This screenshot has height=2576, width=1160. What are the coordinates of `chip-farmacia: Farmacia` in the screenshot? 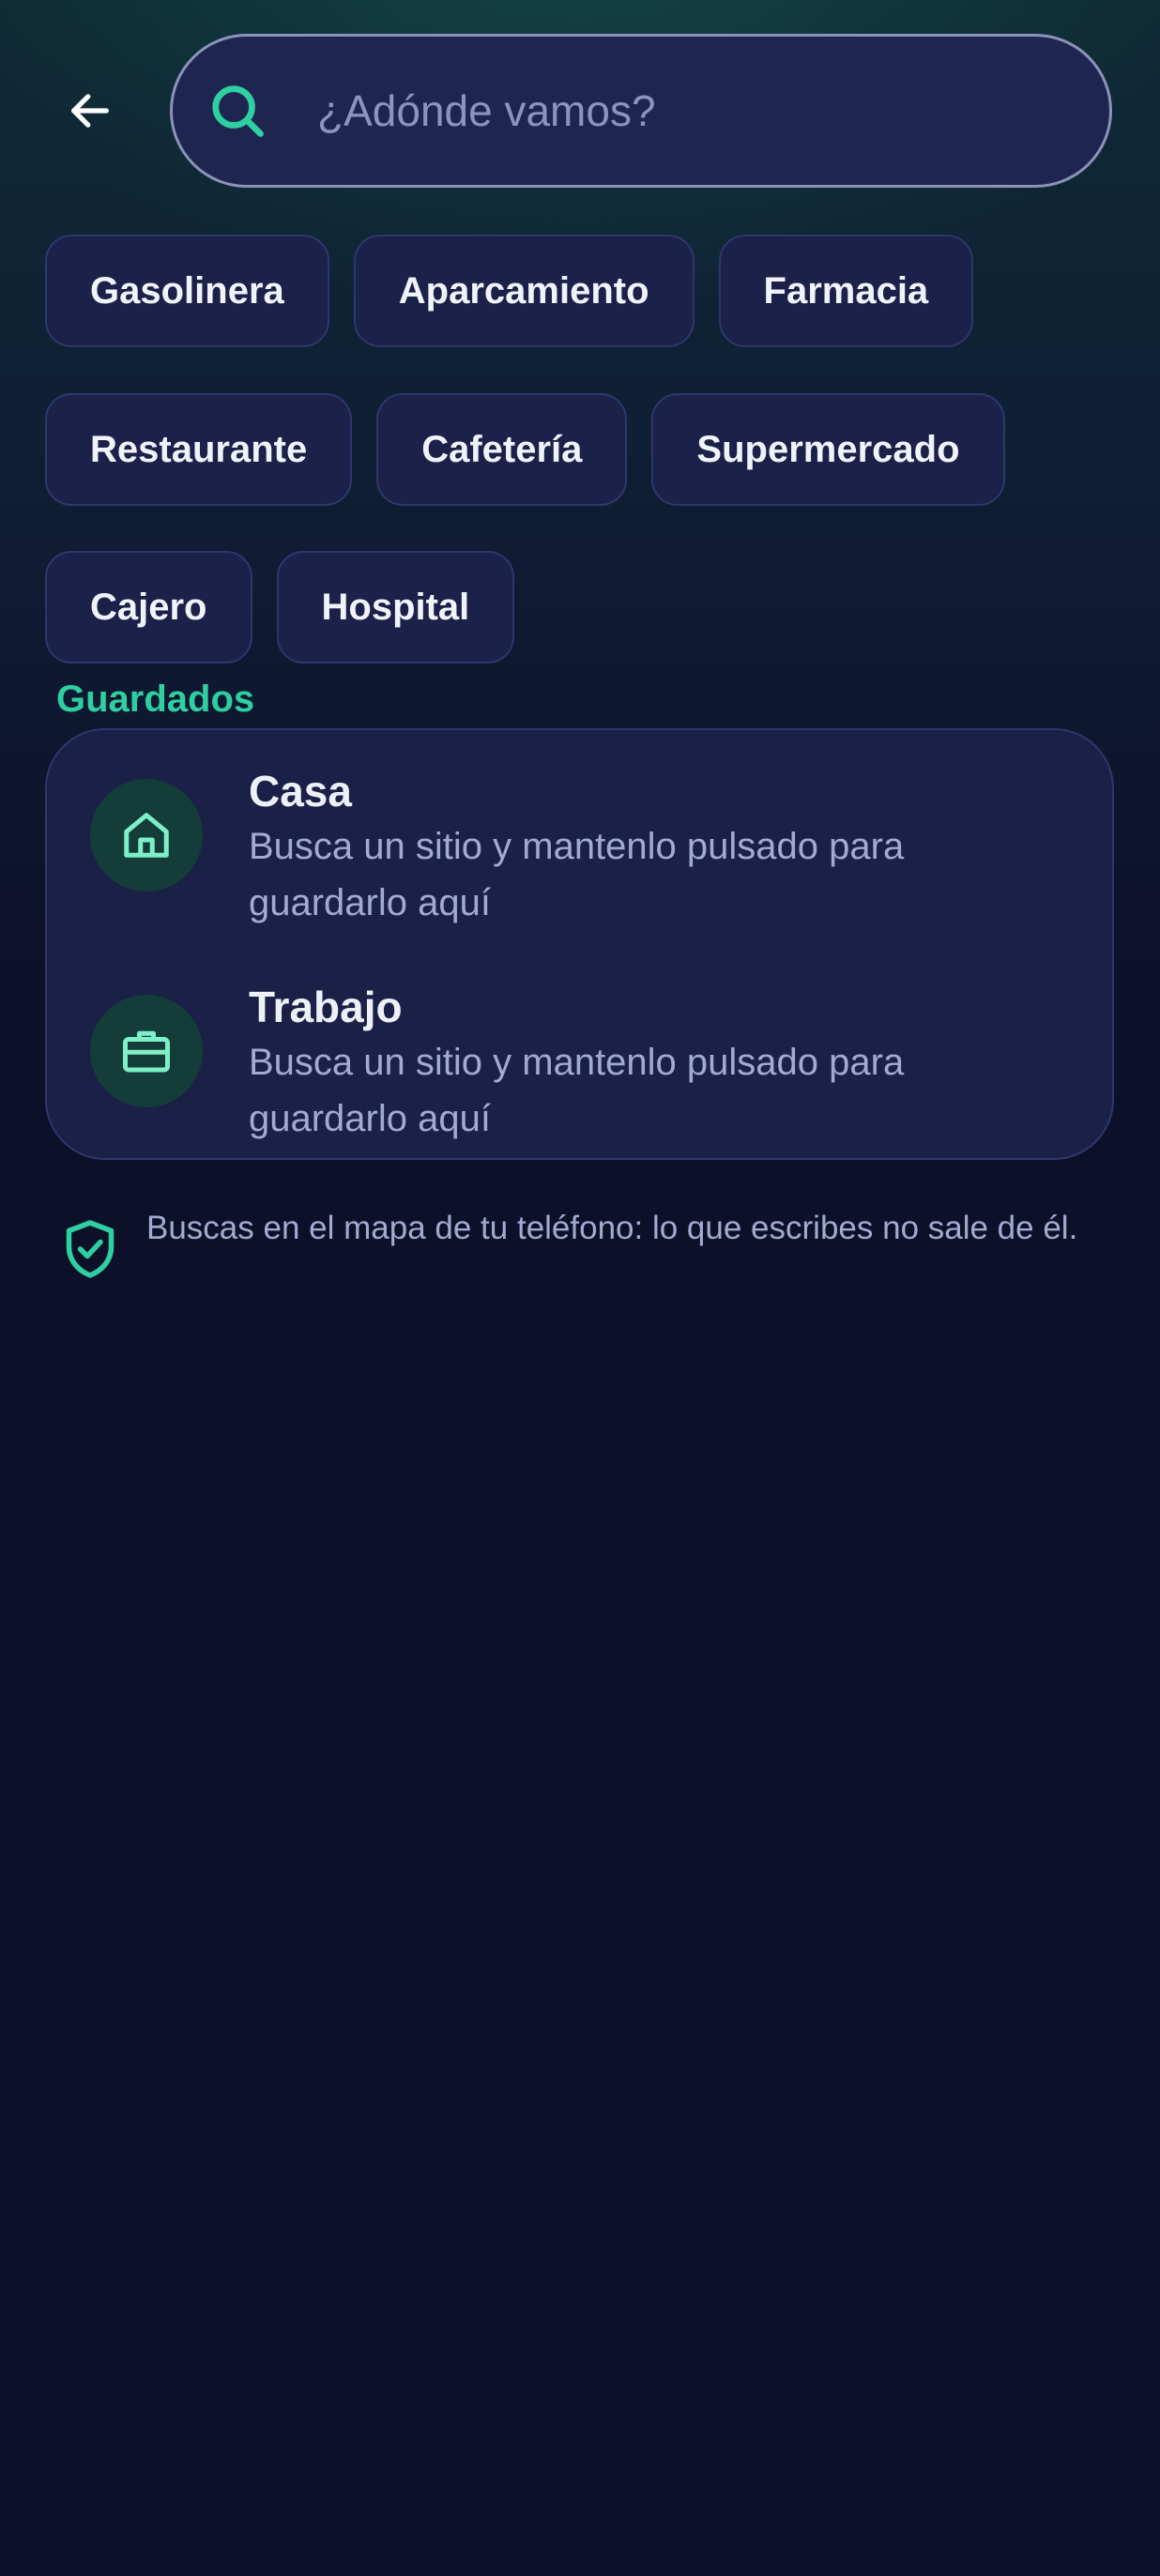 It's located at (846, 291).